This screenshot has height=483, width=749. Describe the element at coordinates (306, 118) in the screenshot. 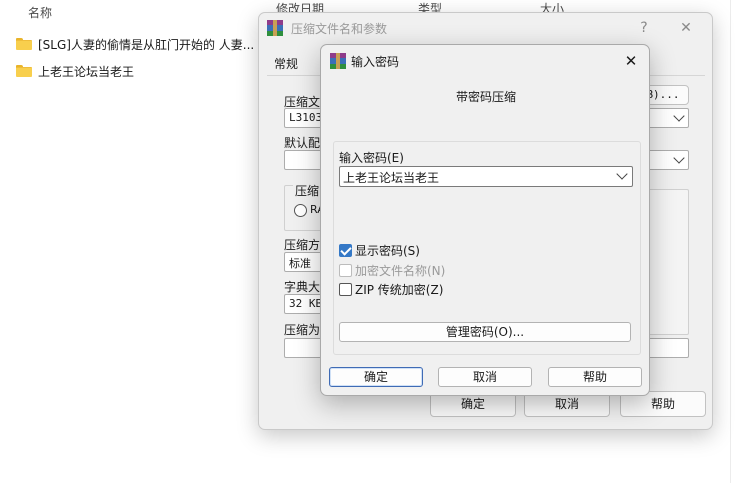

I see `archive-name-input: L3103.` at that location.